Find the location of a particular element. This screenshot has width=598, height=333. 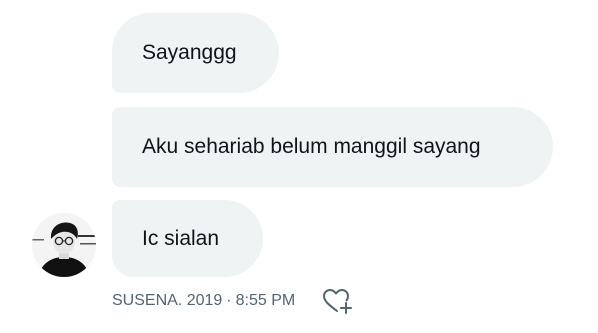

sender-name: SUSENA. 2019 is located at coordinates (167, 300).